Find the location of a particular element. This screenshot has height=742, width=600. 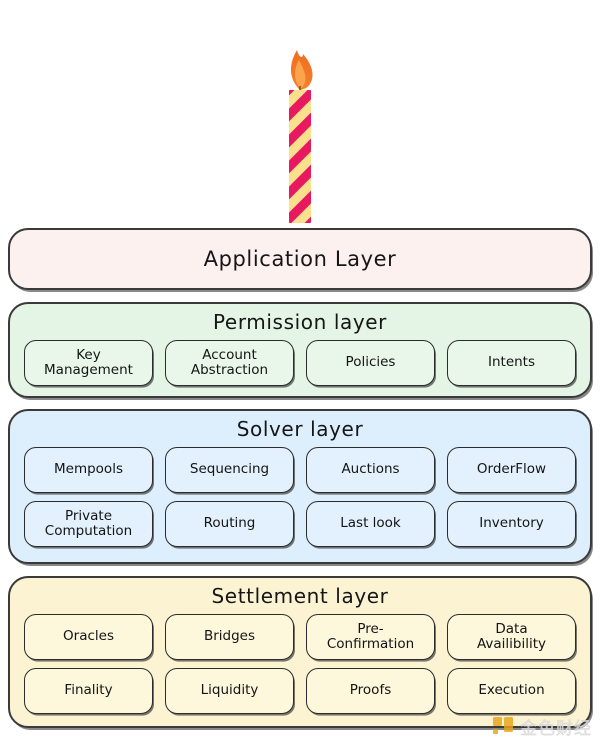

cell-line-1: Last look is located at coordinates (370, 523).